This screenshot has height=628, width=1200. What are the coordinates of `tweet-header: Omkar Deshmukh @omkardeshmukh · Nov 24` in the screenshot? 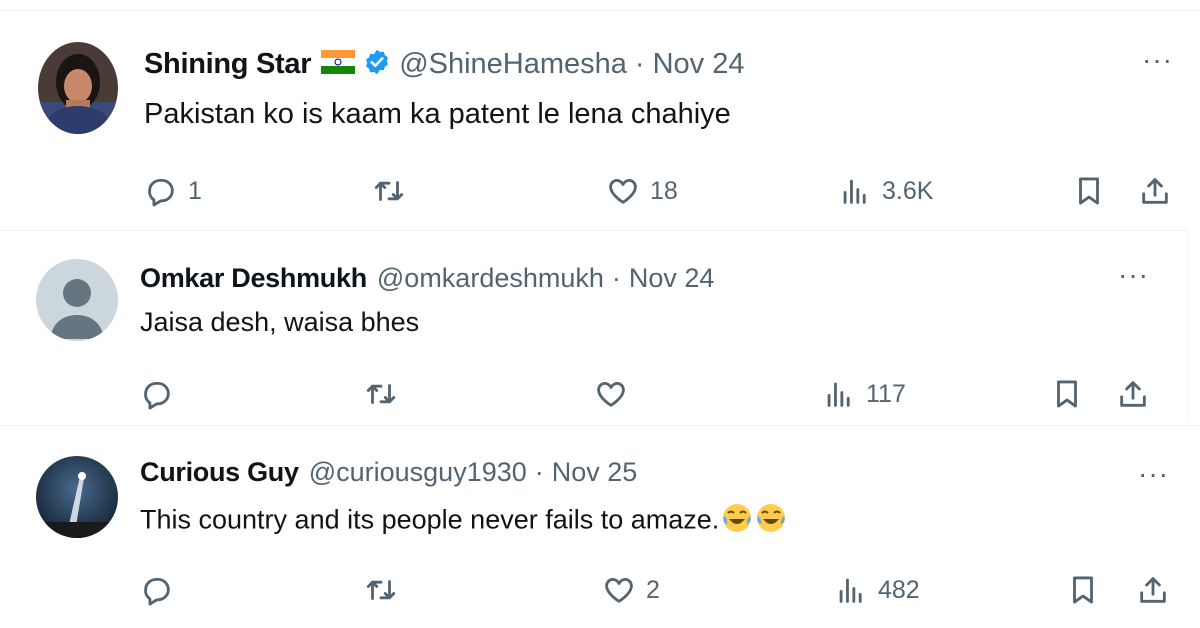 It's located at (427, 278).